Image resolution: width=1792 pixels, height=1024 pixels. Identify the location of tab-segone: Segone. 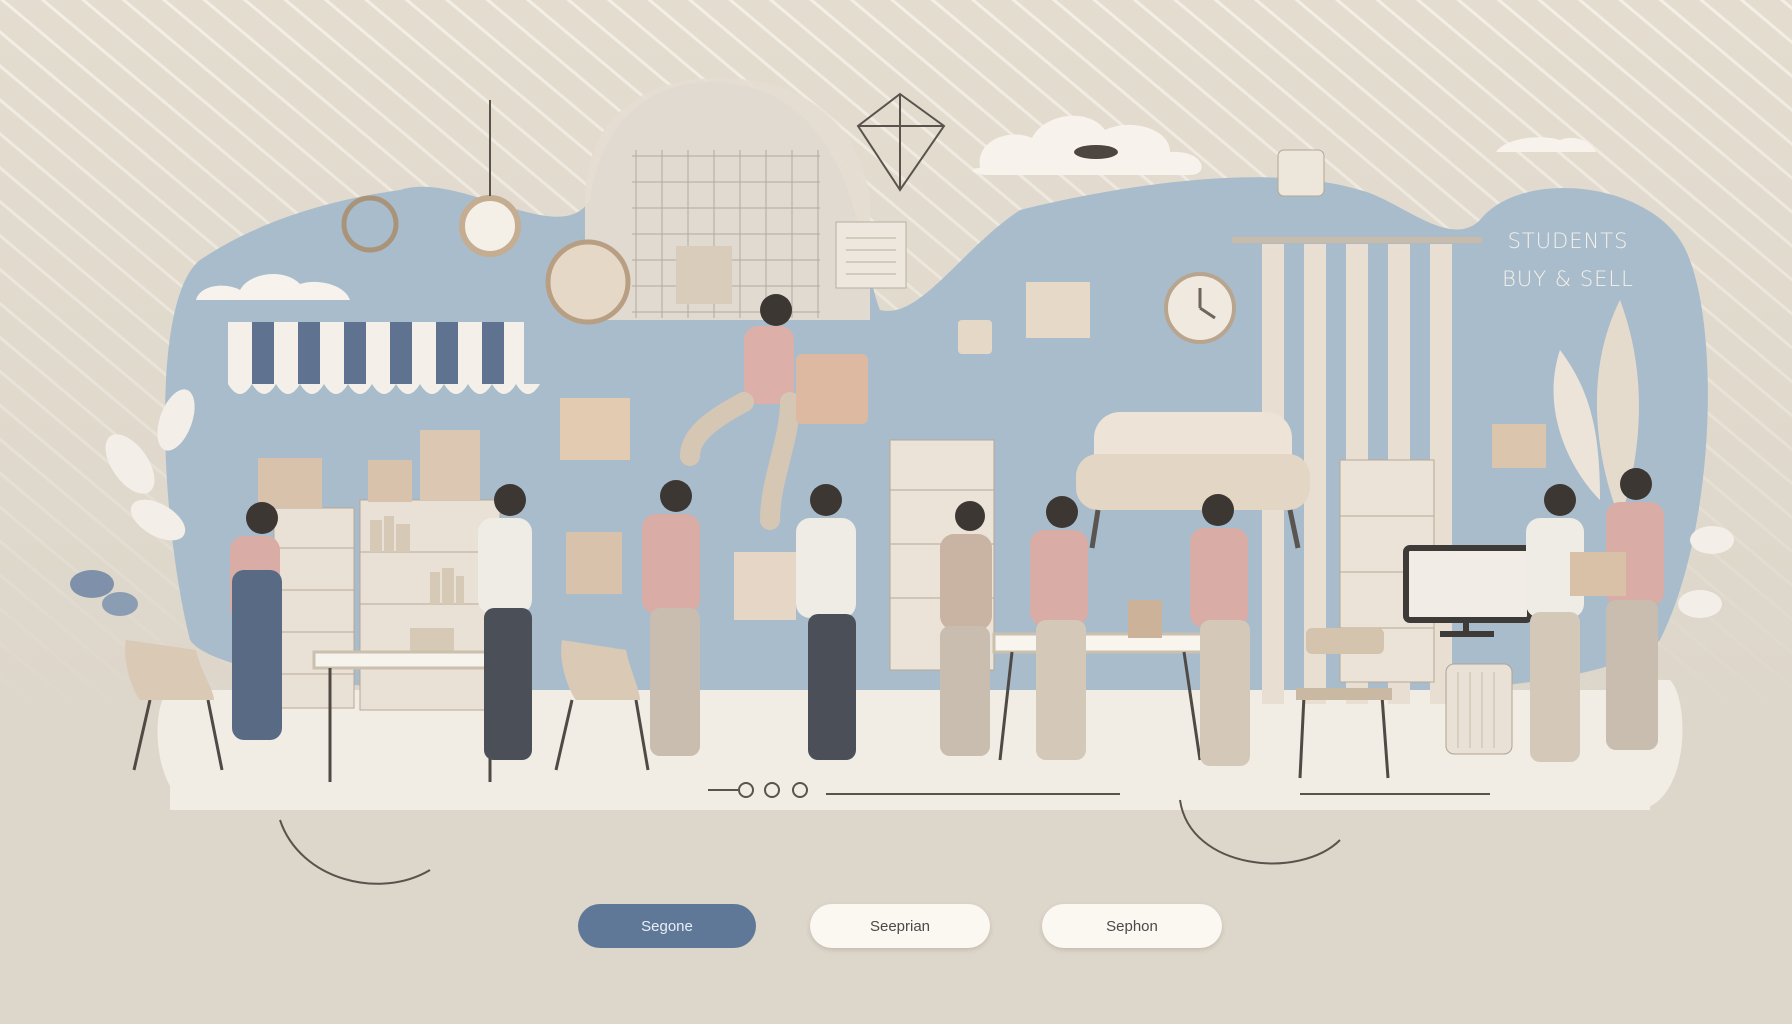
(667, 926).